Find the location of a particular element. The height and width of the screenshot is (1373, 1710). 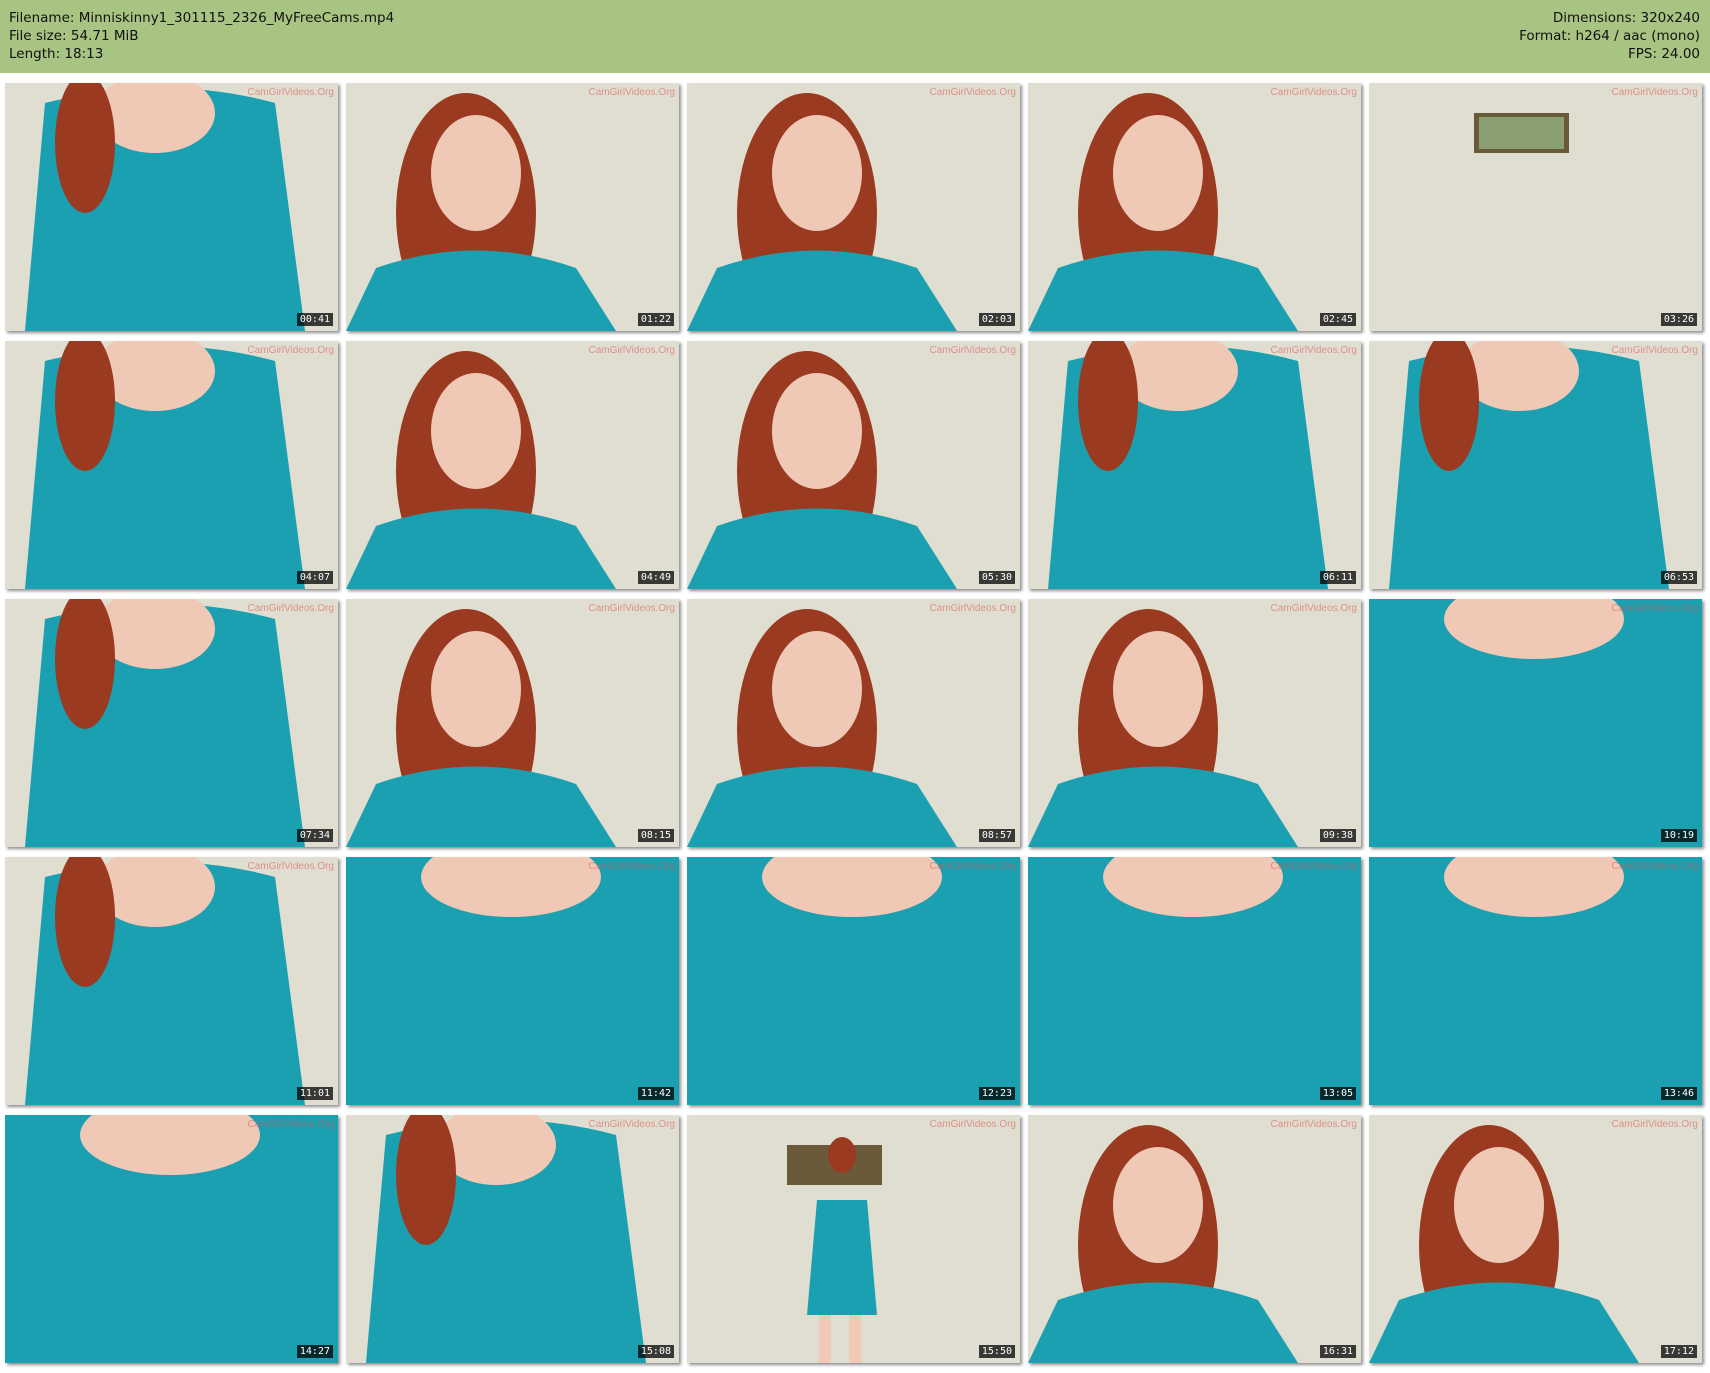

timestamp-label: 12:23 is located at coordinates (996, 1093).